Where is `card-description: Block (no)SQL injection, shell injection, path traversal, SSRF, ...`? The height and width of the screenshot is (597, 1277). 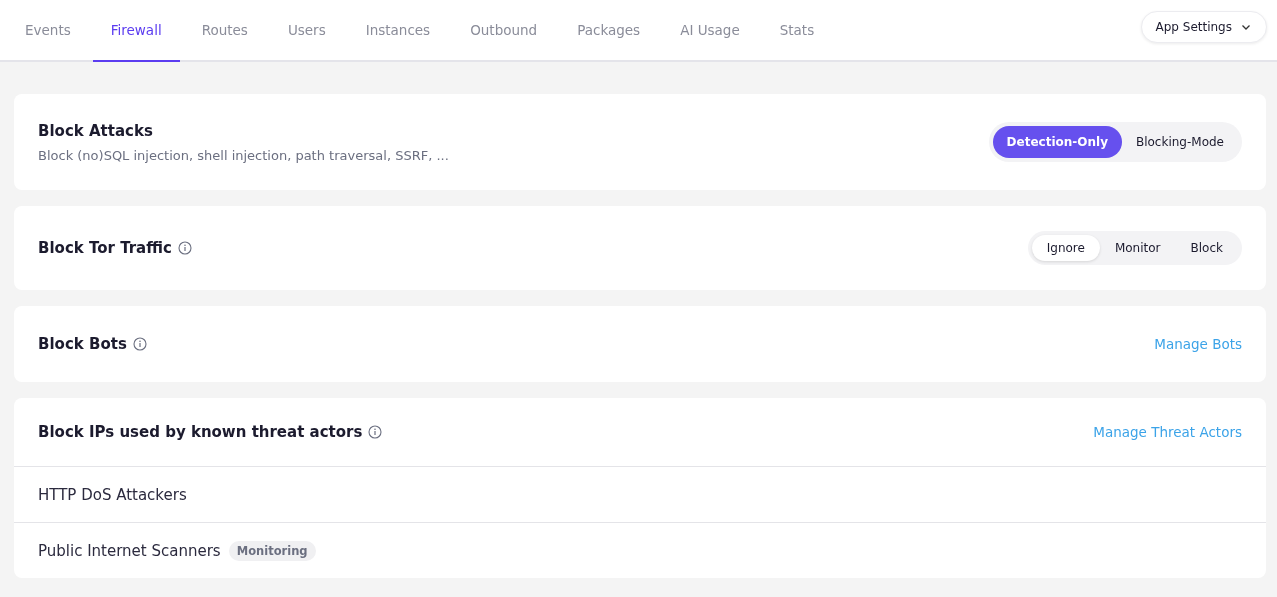
card-description: Block (no)SQL injection, shell injection, path traversal, SSRF, ... is located at coordinates (243, 155).